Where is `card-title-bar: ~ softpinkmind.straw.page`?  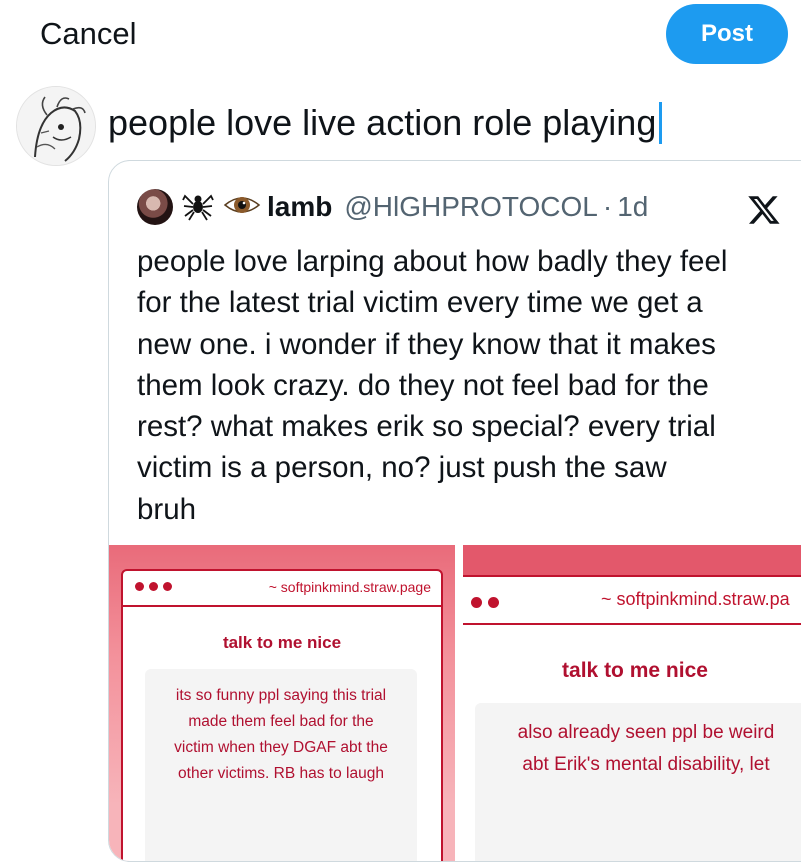
card-title-bar: ~ softpinkmind.straw.page is located at coordinates (282, 589).